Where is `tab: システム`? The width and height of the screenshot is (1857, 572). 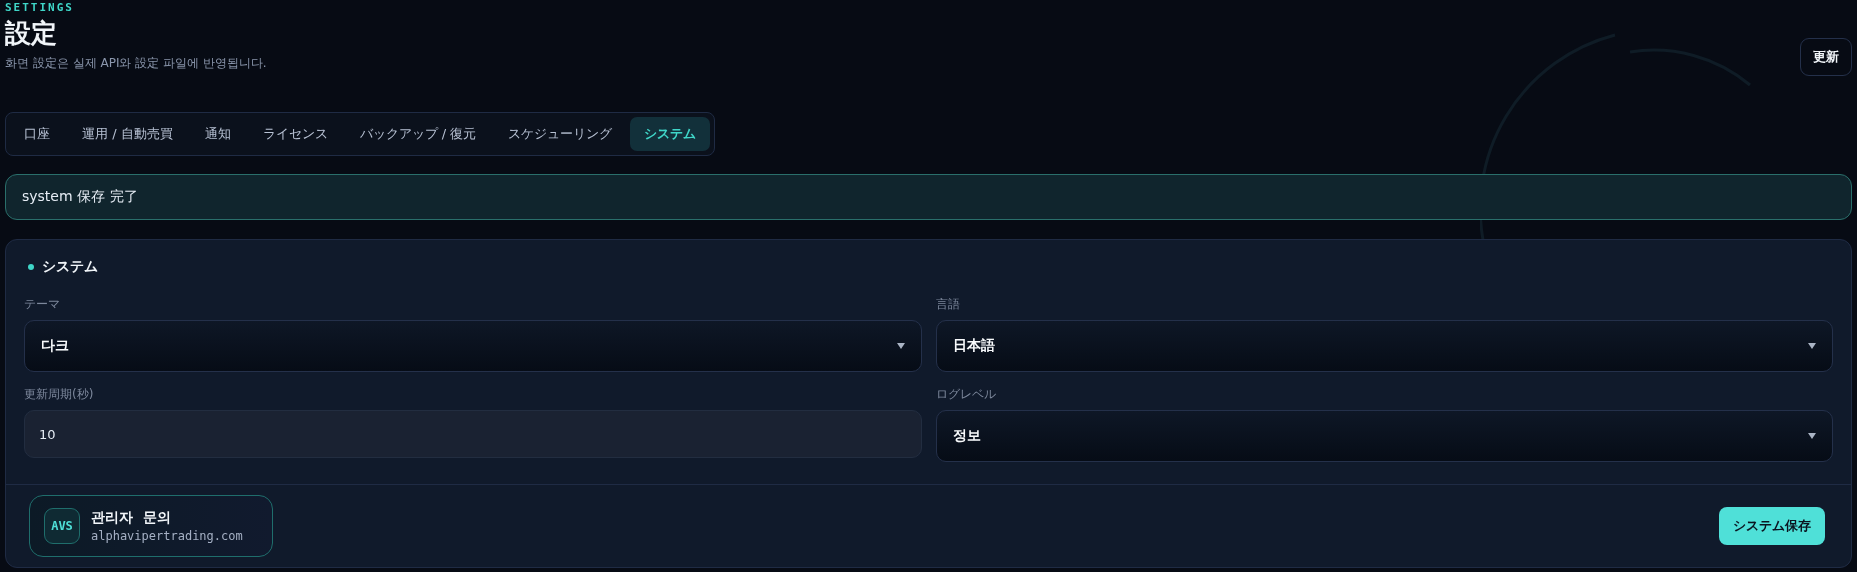 tab: システム is located at coordinates (670, 134).